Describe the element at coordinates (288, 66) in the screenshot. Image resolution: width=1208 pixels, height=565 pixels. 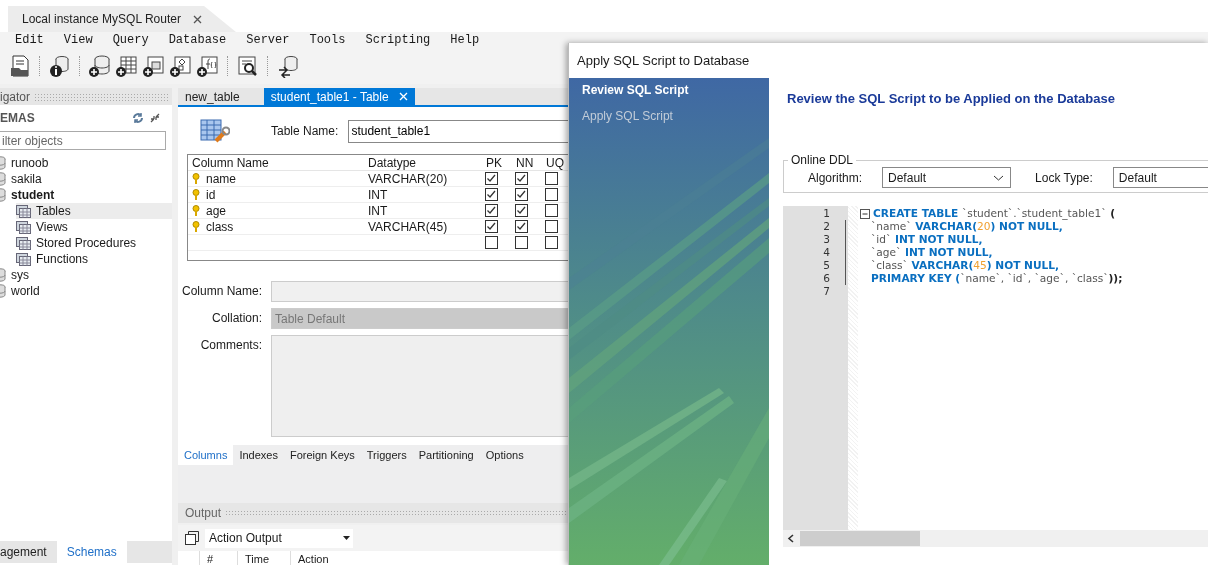
I see `database-sync-icon` at that location.